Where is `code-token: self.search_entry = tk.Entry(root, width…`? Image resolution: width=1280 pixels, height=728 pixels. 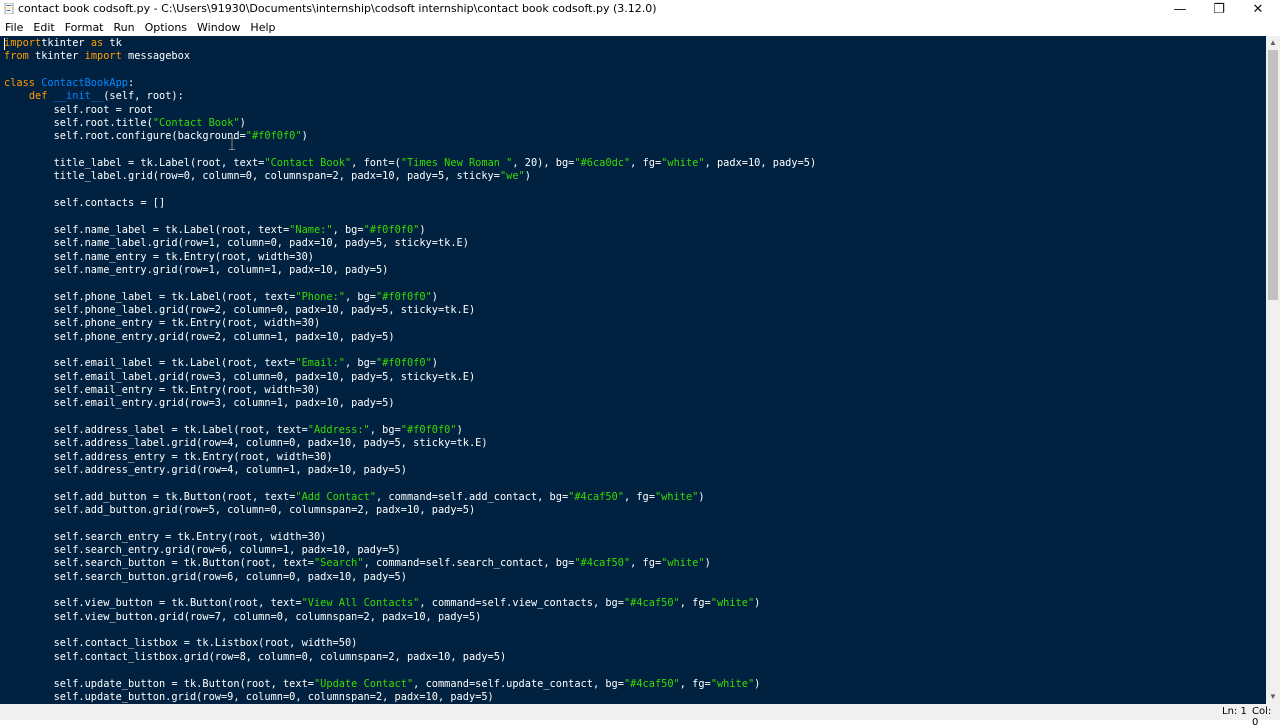 code-token: self.search_entry = tk.Entry(root, width… is located at coordinates (165, 536).